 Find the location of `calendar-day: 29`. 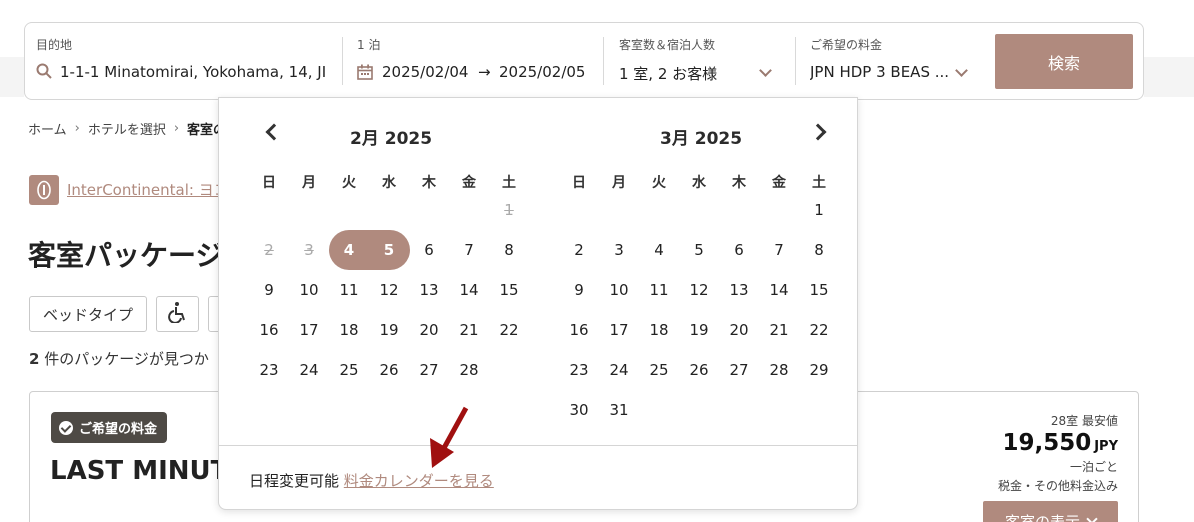

calendar-day: 29 is located at coordinates (819, 370).